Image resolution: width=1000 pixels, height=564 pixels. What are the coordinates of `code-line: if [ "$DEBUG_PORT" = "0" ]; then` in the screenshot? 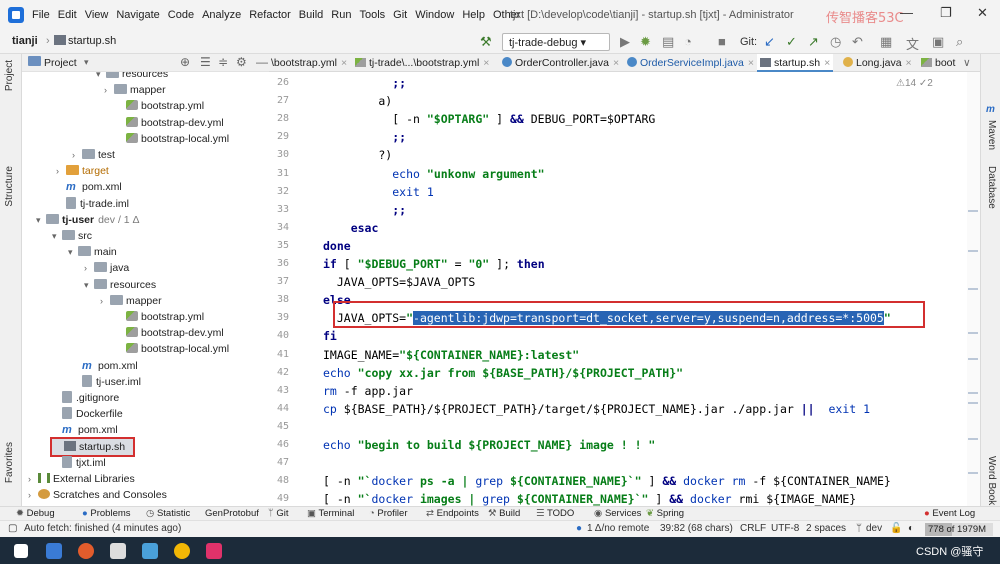 It's located at (434, 264).